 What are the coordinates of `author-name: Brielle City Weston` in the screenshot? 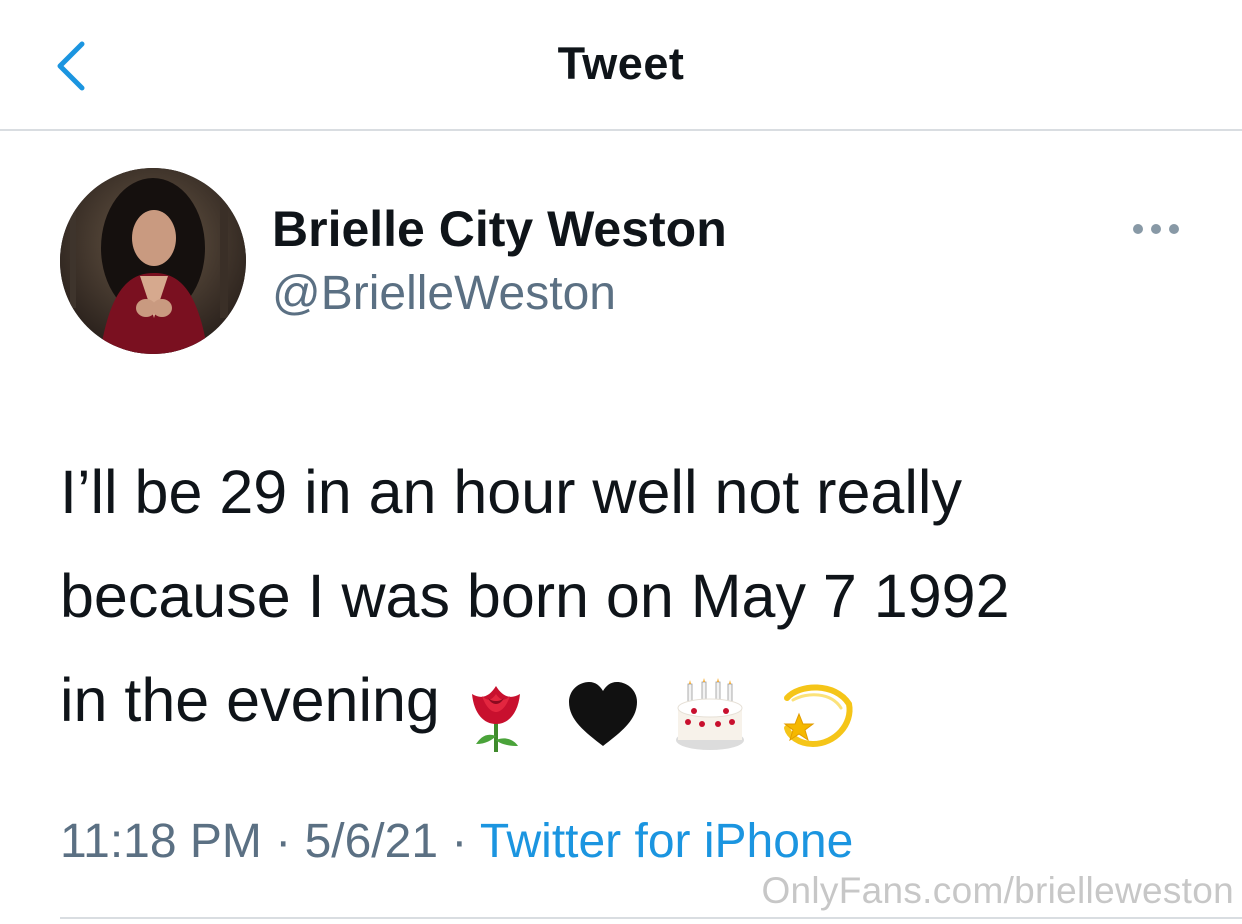 It's located at (499, 229).